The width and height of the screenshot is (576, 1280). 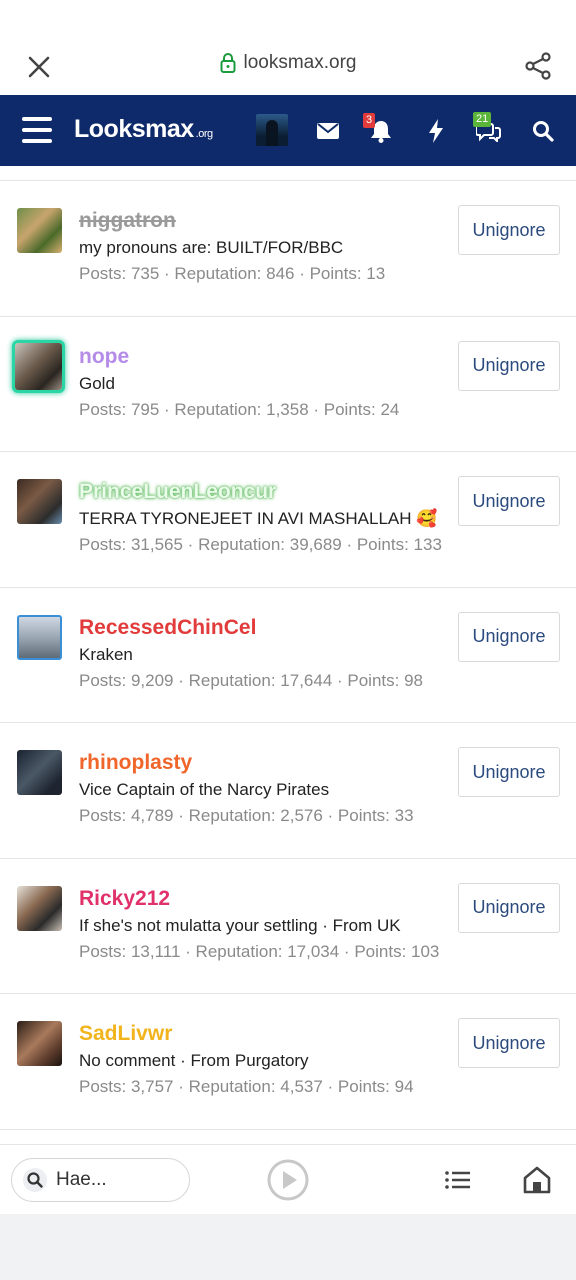 I want to click on logo-text: Looksmax, so click(x=134, y=129).